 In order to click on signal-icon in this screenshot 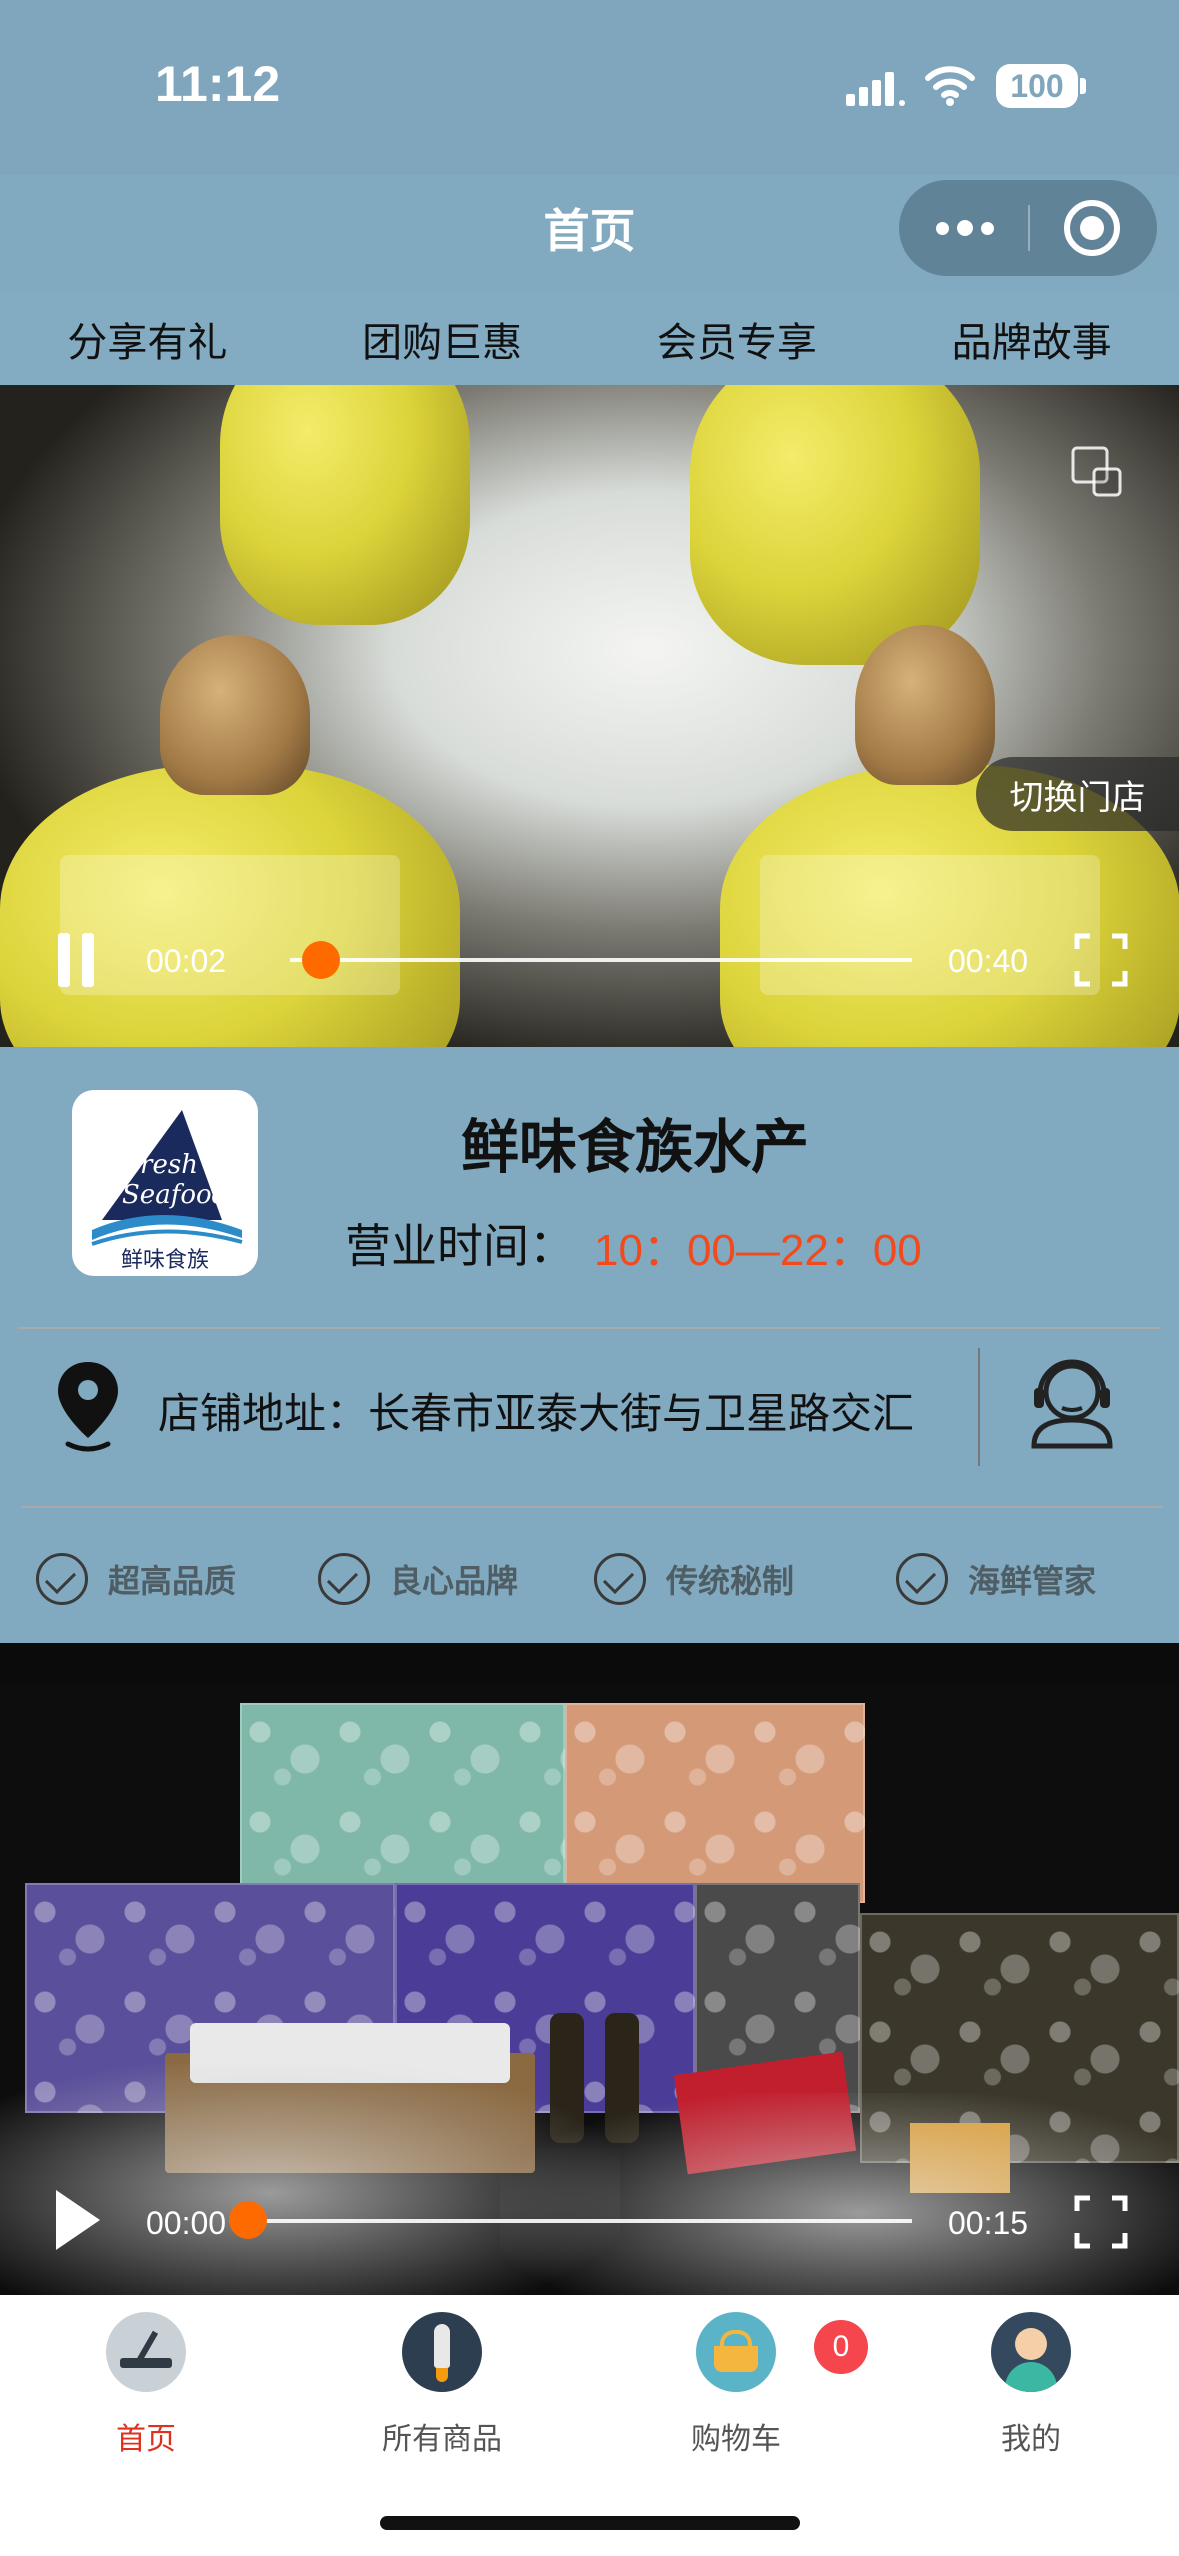, I will do `click(875, 89)`.